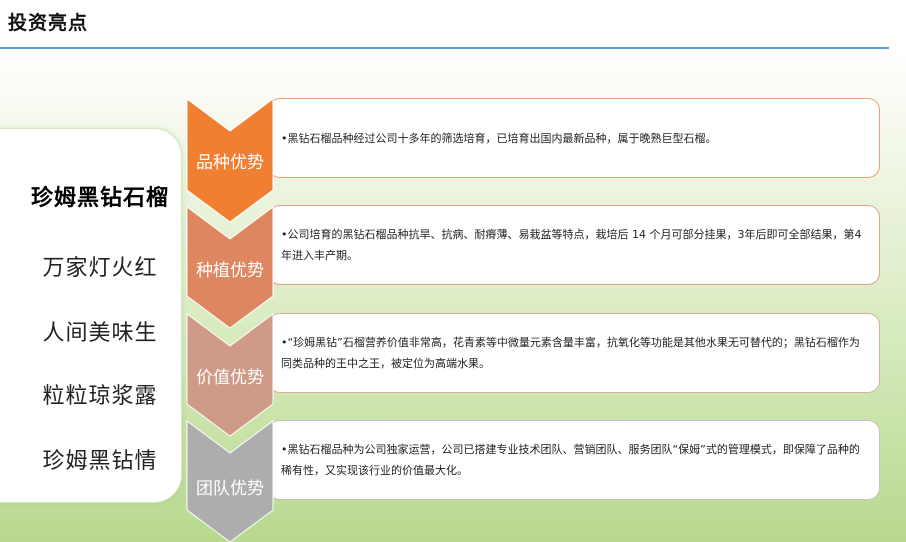  I want to click on chevron-label-value: 价值优势, so click(230, 378).